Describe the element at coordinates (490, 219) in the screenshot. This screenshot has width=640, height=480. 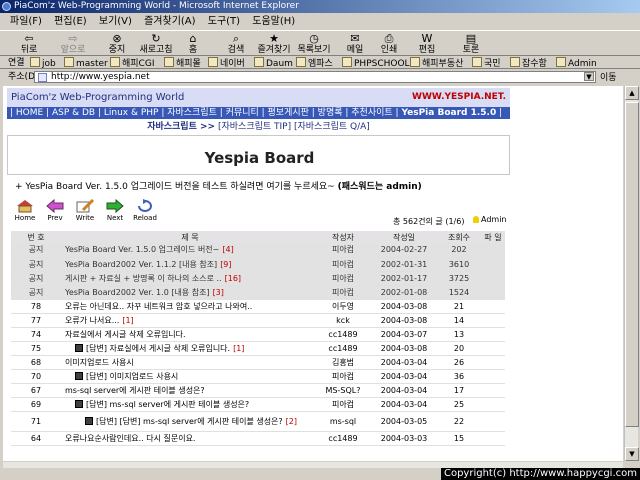
I see `admin-link: Admin` at that location.